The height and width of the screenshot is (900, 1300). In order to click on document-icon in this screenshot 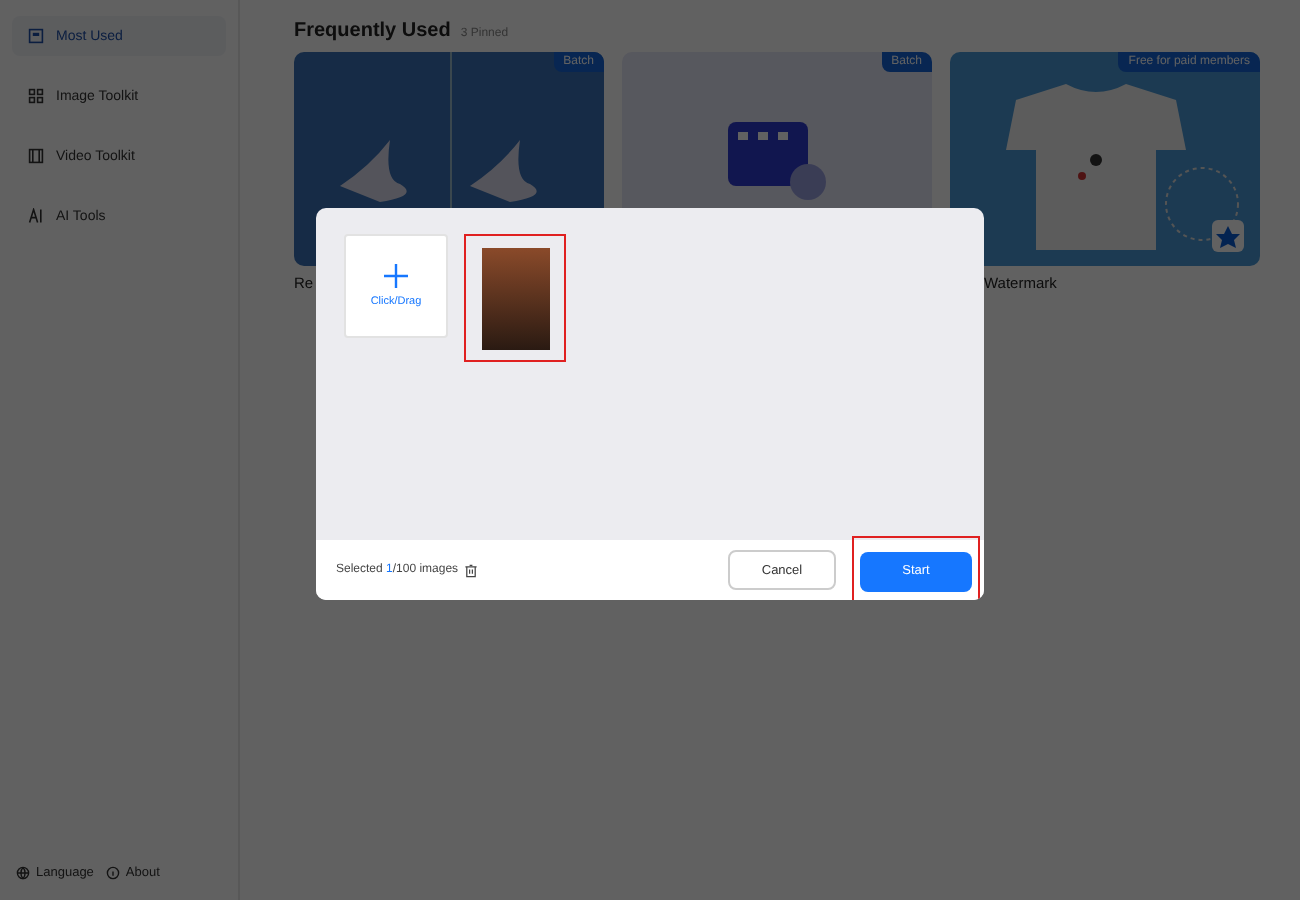, I will do `click(36, 36)`.